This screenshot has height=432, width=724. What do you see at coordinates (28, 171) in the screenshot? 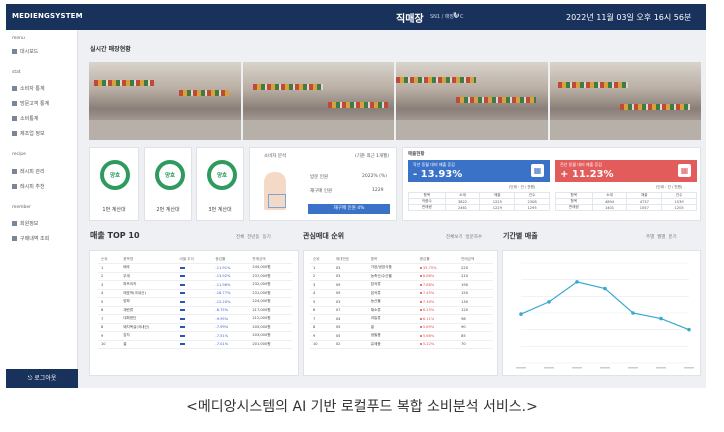
I see `sidebar-item-order: 레시피 관리` at bounding box center [28, 171].